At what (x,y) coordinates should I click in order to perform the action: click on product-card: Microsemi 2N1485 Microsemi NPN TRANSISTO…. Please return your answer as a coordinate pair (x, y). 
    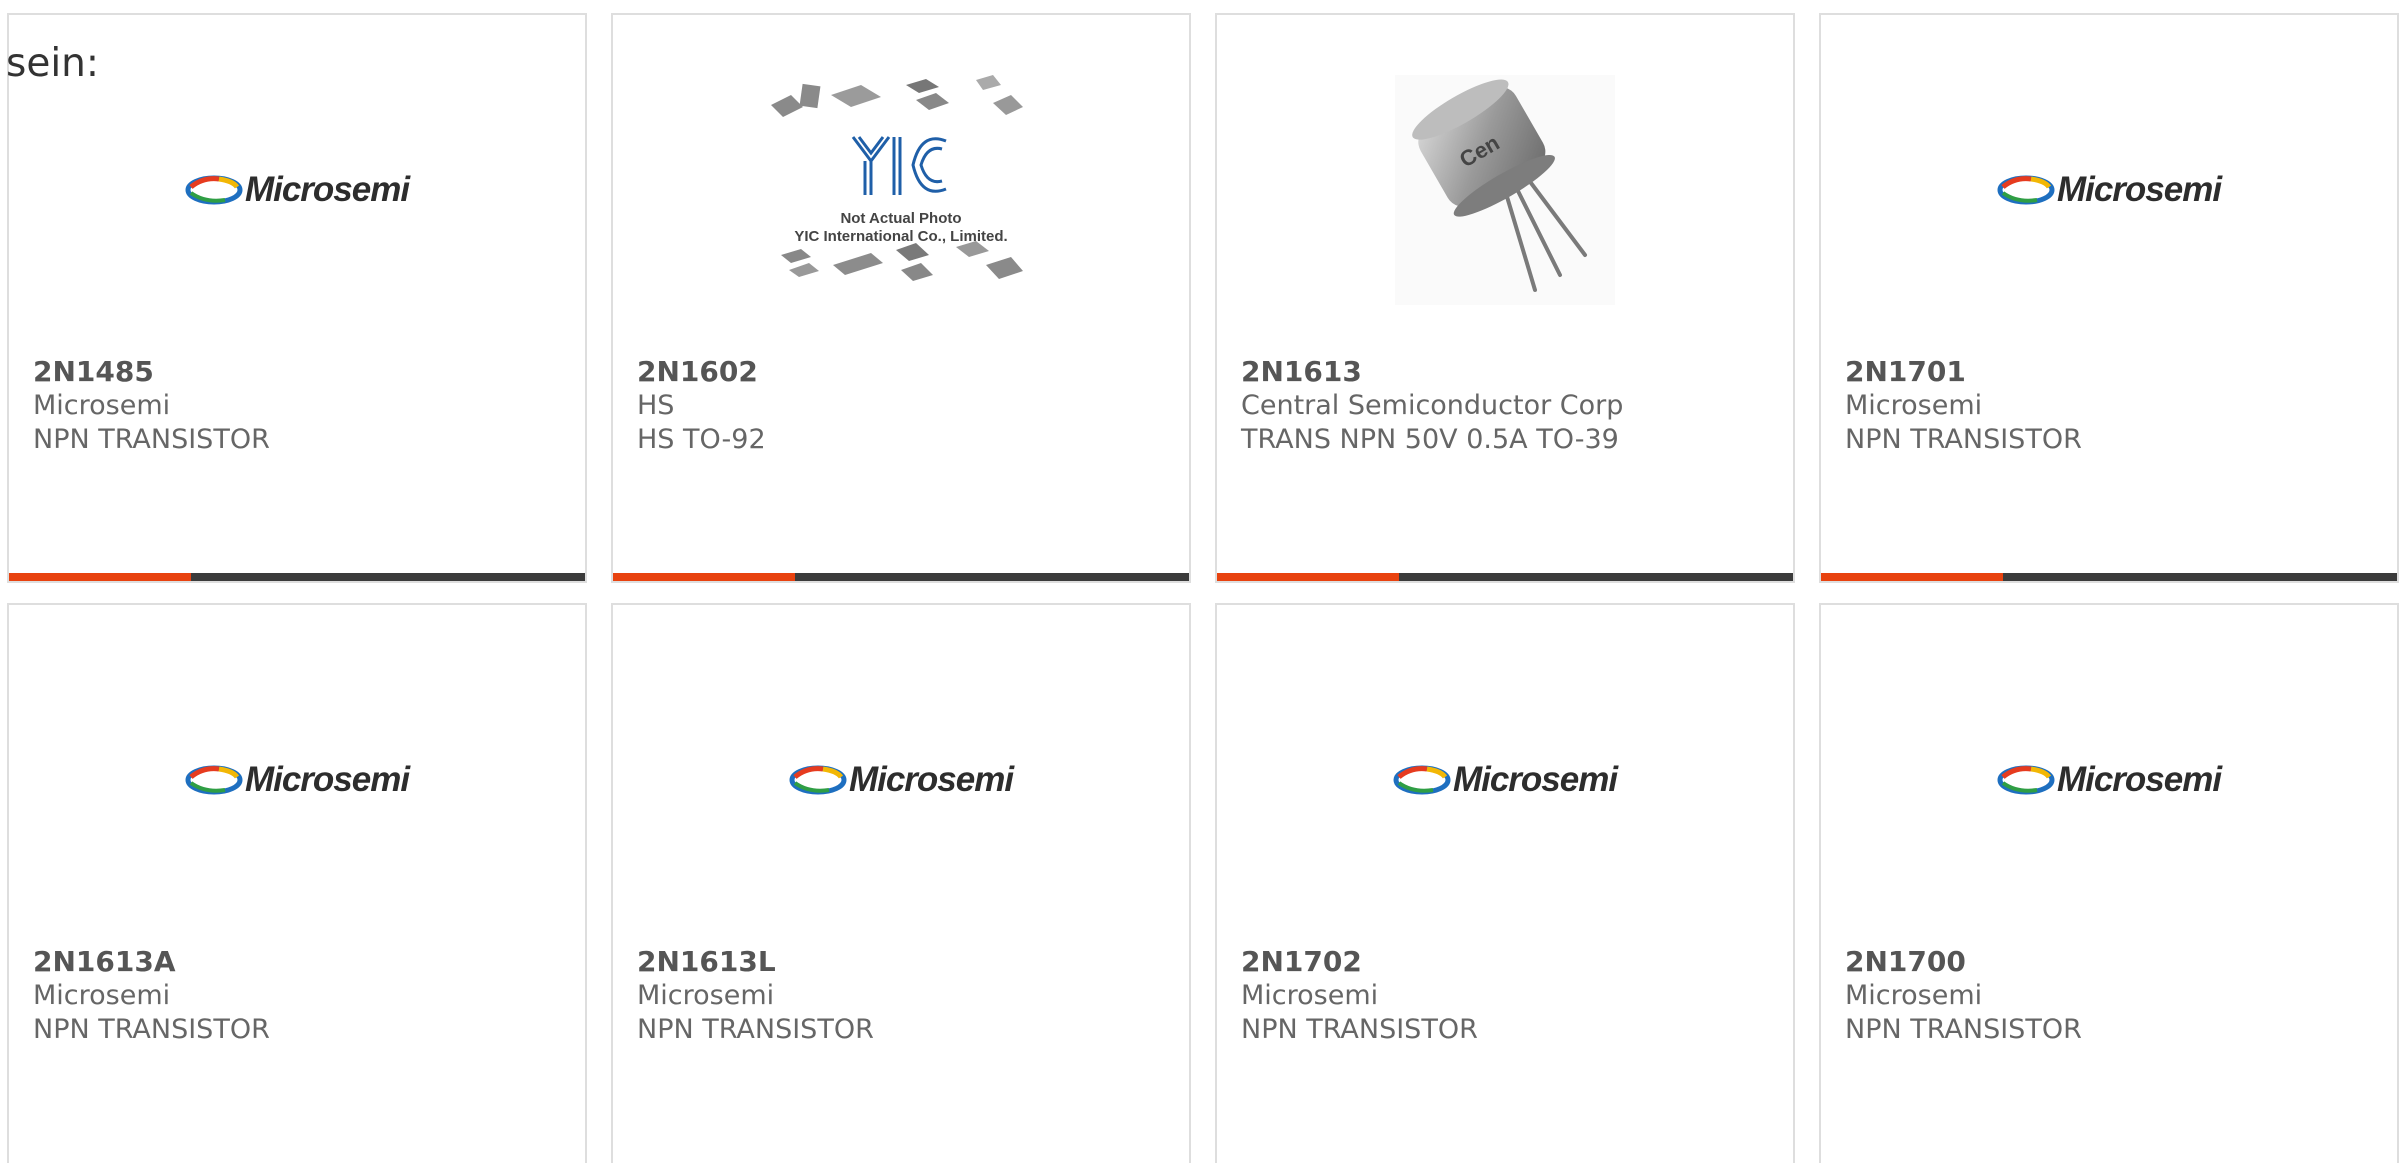
    Looking at the image, I should click on (297, 298).